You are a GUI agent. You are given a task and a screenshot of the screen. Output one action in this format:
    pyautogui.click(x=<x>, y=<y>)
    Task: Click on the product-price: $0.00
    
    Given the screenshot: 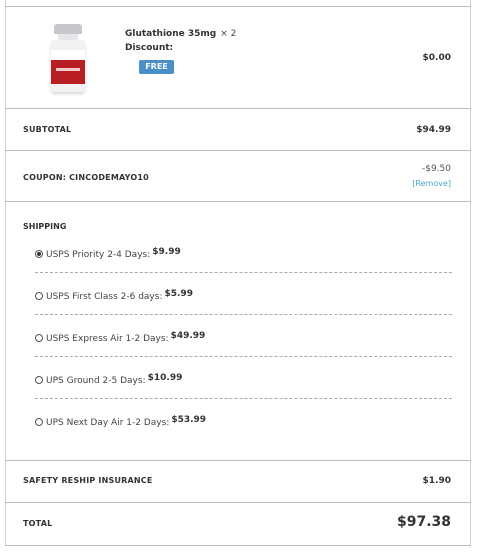 What is the action you would take?
    pyautogui.click(x=436, y=58)
    